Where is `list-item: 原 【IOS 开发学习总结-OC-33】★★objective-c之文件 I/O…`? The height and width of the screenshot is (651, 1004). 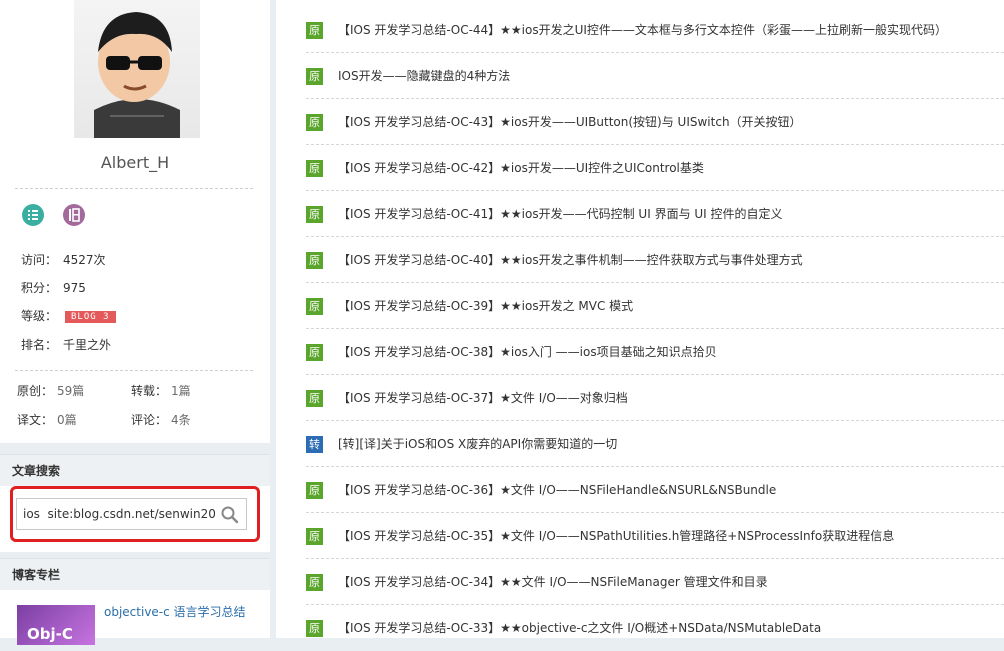 list-item: 原 【IOS 开发学习总结-OC-33】★★objective-c之文件 I/O… is located at coordinates (655, 628).